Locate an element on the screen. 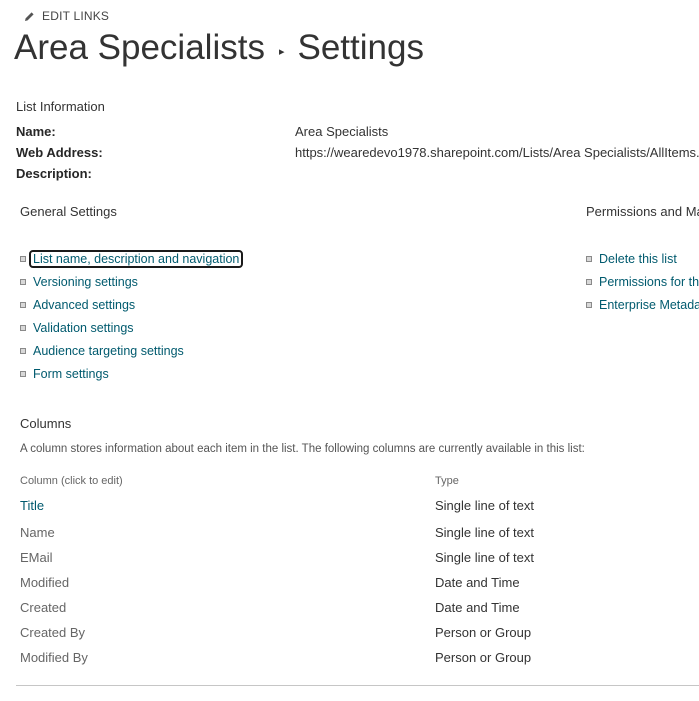 The width and height of the screenshot is (699, 701). column-name-link: Name is located at coordinates (37, 532).